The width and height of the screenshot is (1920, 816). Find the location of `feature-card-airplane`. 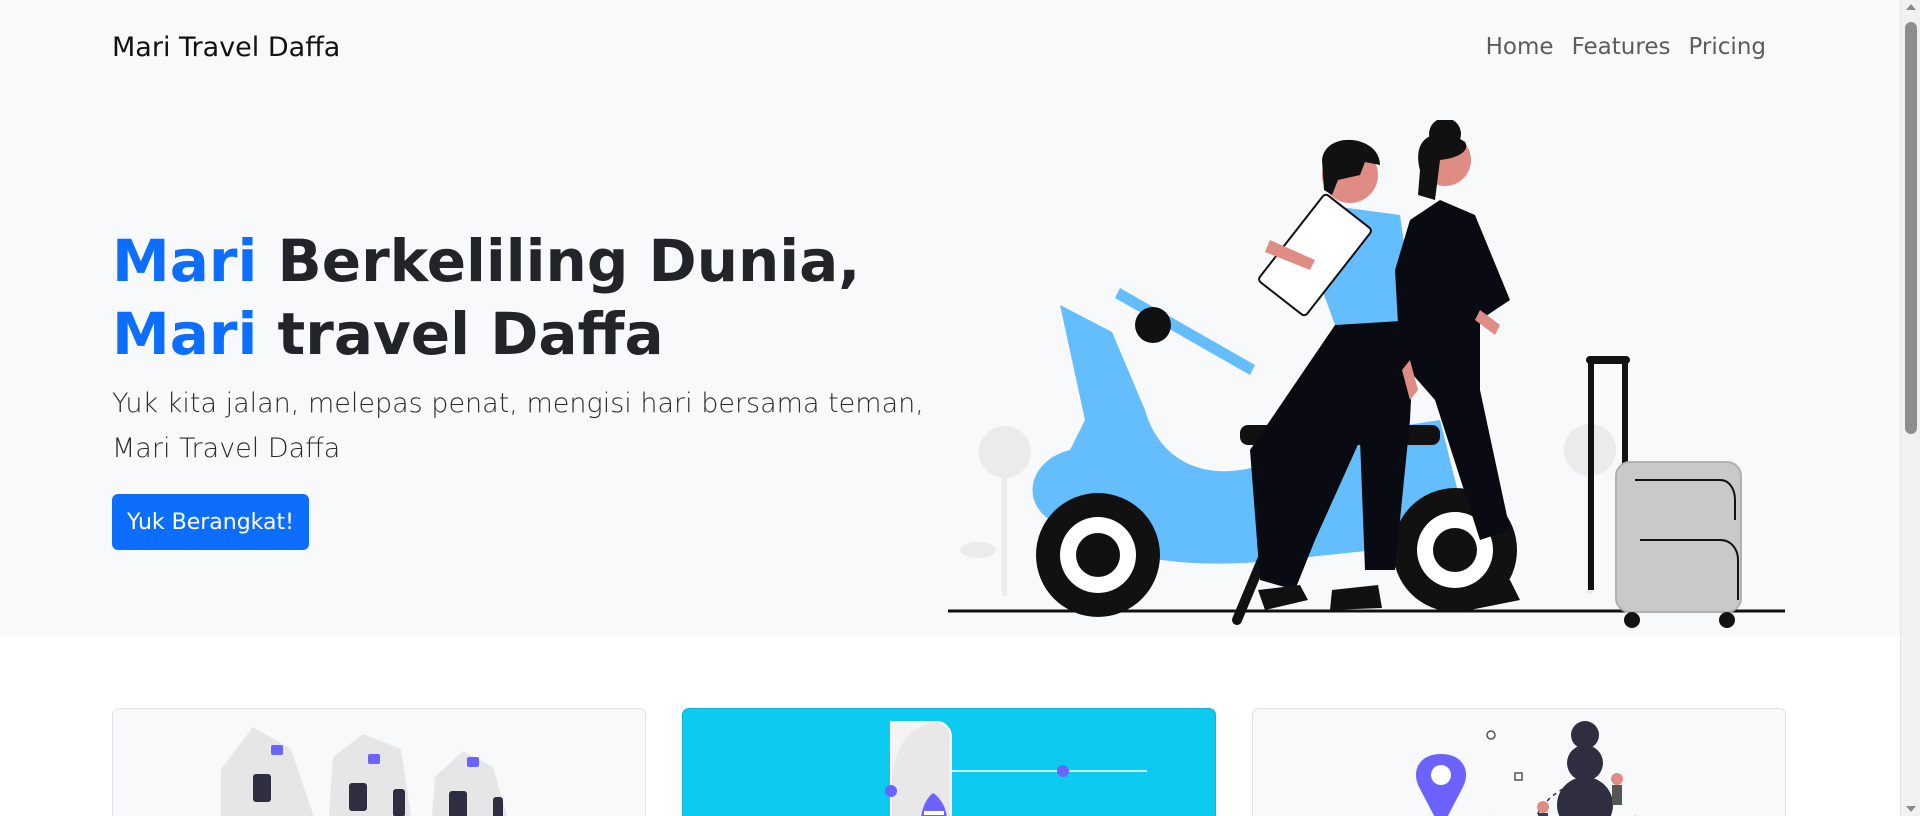

feature-card-airplane is located at coordinates (949, 762).